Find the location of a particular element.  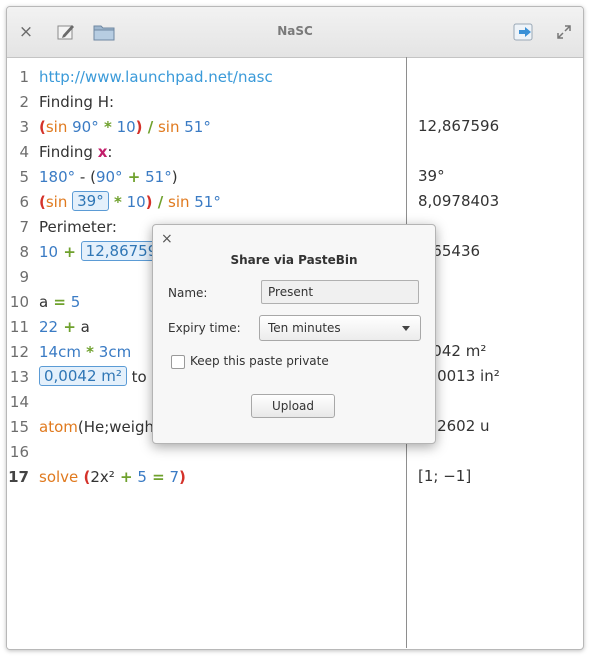

upload-button: Upload is located at coordinates (293, 406).